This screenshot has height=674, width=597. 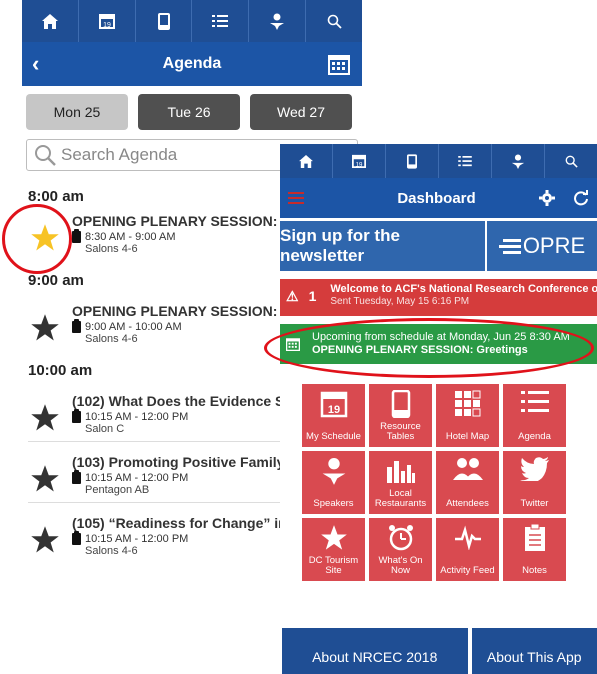 I want to click on bottom-buttons: About NRCEC 2018 About This App, so click(x=439, y=651).